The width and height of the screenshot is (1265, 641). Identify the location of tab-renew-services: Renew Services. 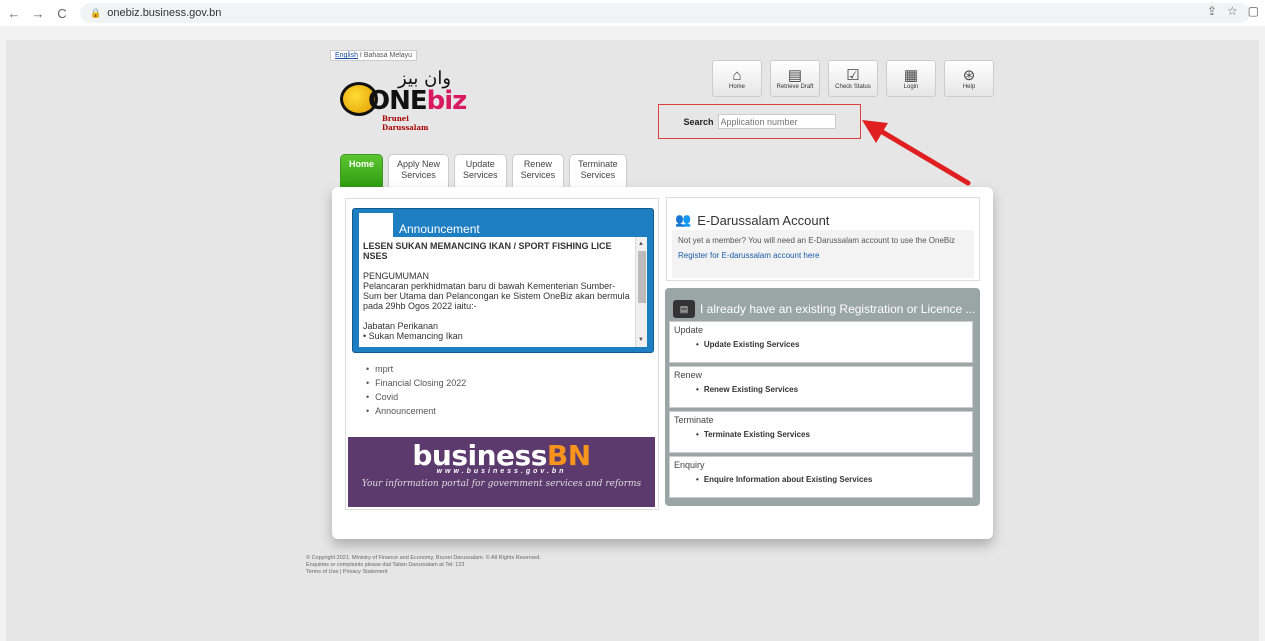
(538, 171).